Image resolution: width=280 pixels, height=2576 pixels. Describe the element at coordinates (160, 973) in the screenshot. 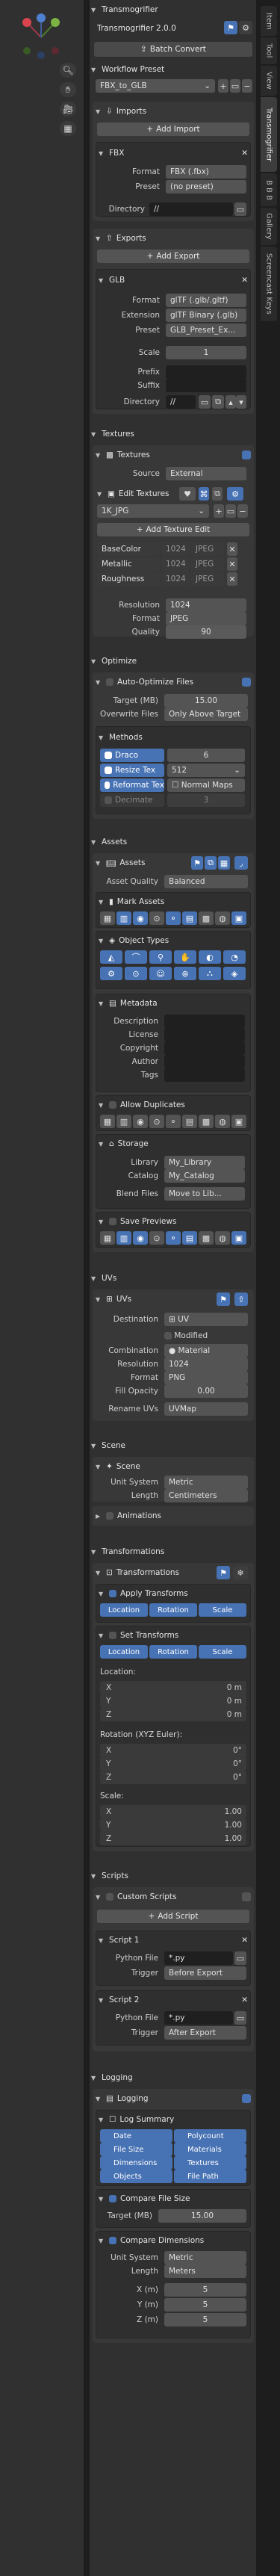

I see `object-type-icon: ☺` at that location.